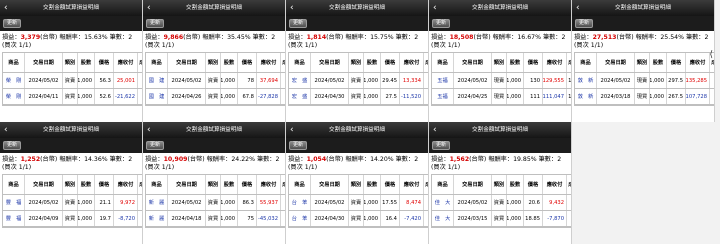 Image resolution: width=720 pixels, height=244 pixels. I want to click on table-row: 敦 新 2024/05/02 現賣 1,000 297.5 135,285, so click(644, 81).